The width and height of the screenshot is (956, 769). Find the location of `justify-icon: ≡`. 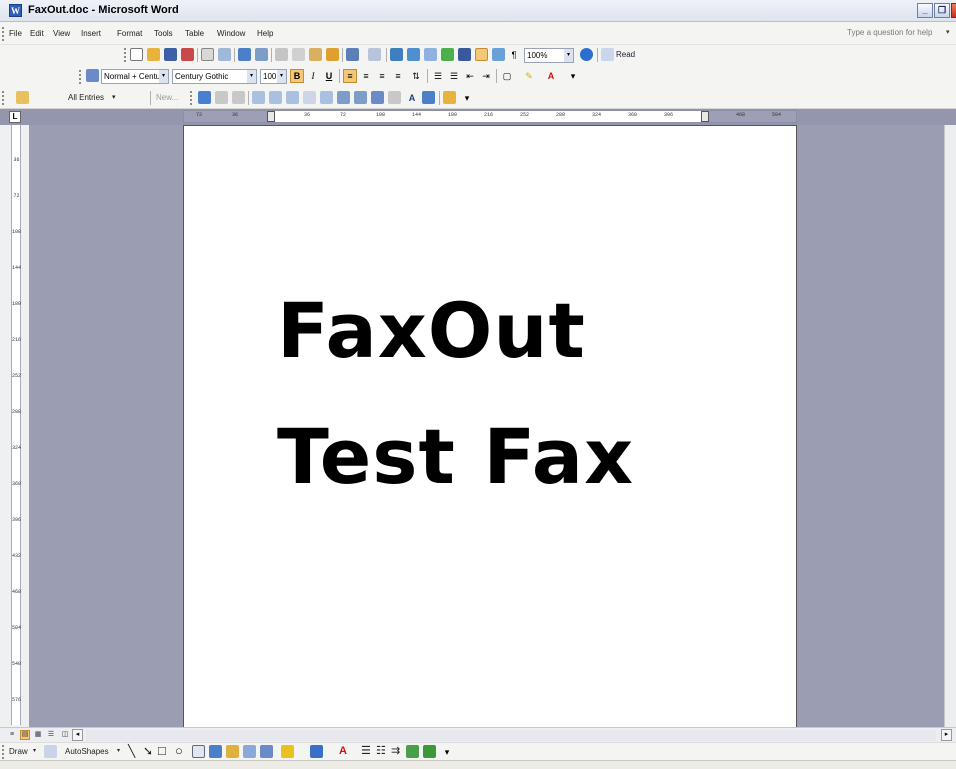

justify-icon: ≡ is located at coordinates (398, 76).